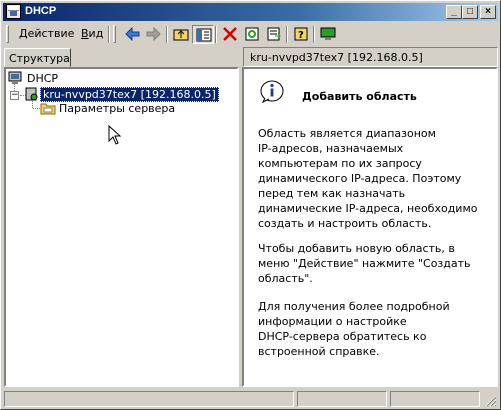 Image resolution: width=501 pixels, height=410 pixels. I want to click on up-one-level-button, so click(181, 34).